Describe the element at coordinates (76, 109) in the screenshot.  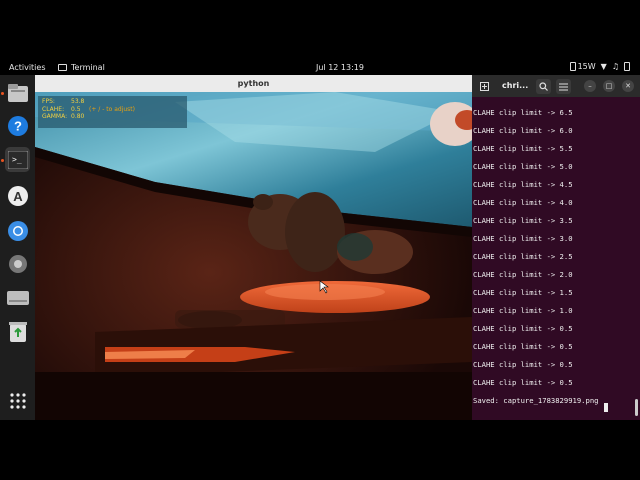
I see `clahe-value: 0.5` at that location.